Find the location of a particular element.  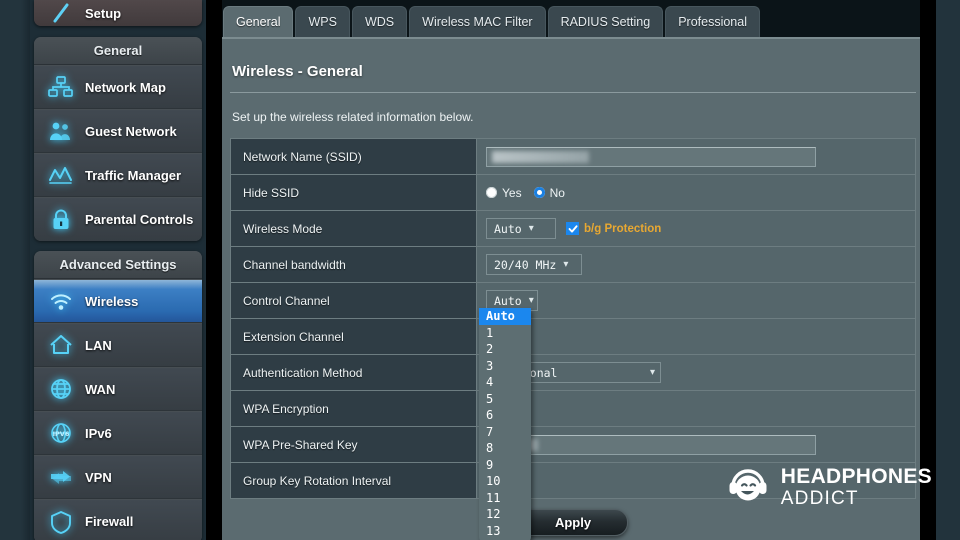

dropdown-option-7: 7 is located at coordinates (505, 432).